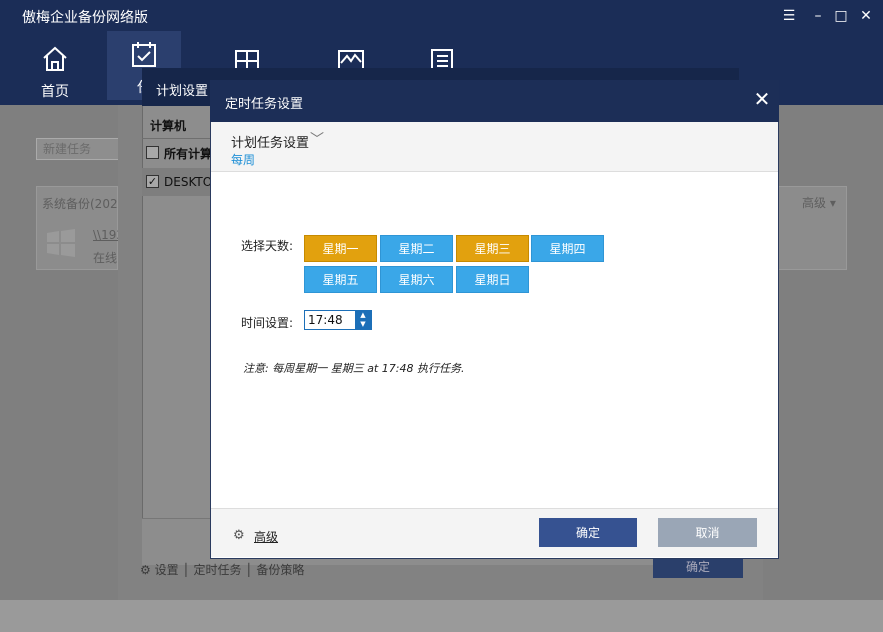 This screenshot has width=883, height=632. What do you see at coordinates (841, 16) in the screenshot?
I see `maximize-icon: □` at bounding box center [841, 16].